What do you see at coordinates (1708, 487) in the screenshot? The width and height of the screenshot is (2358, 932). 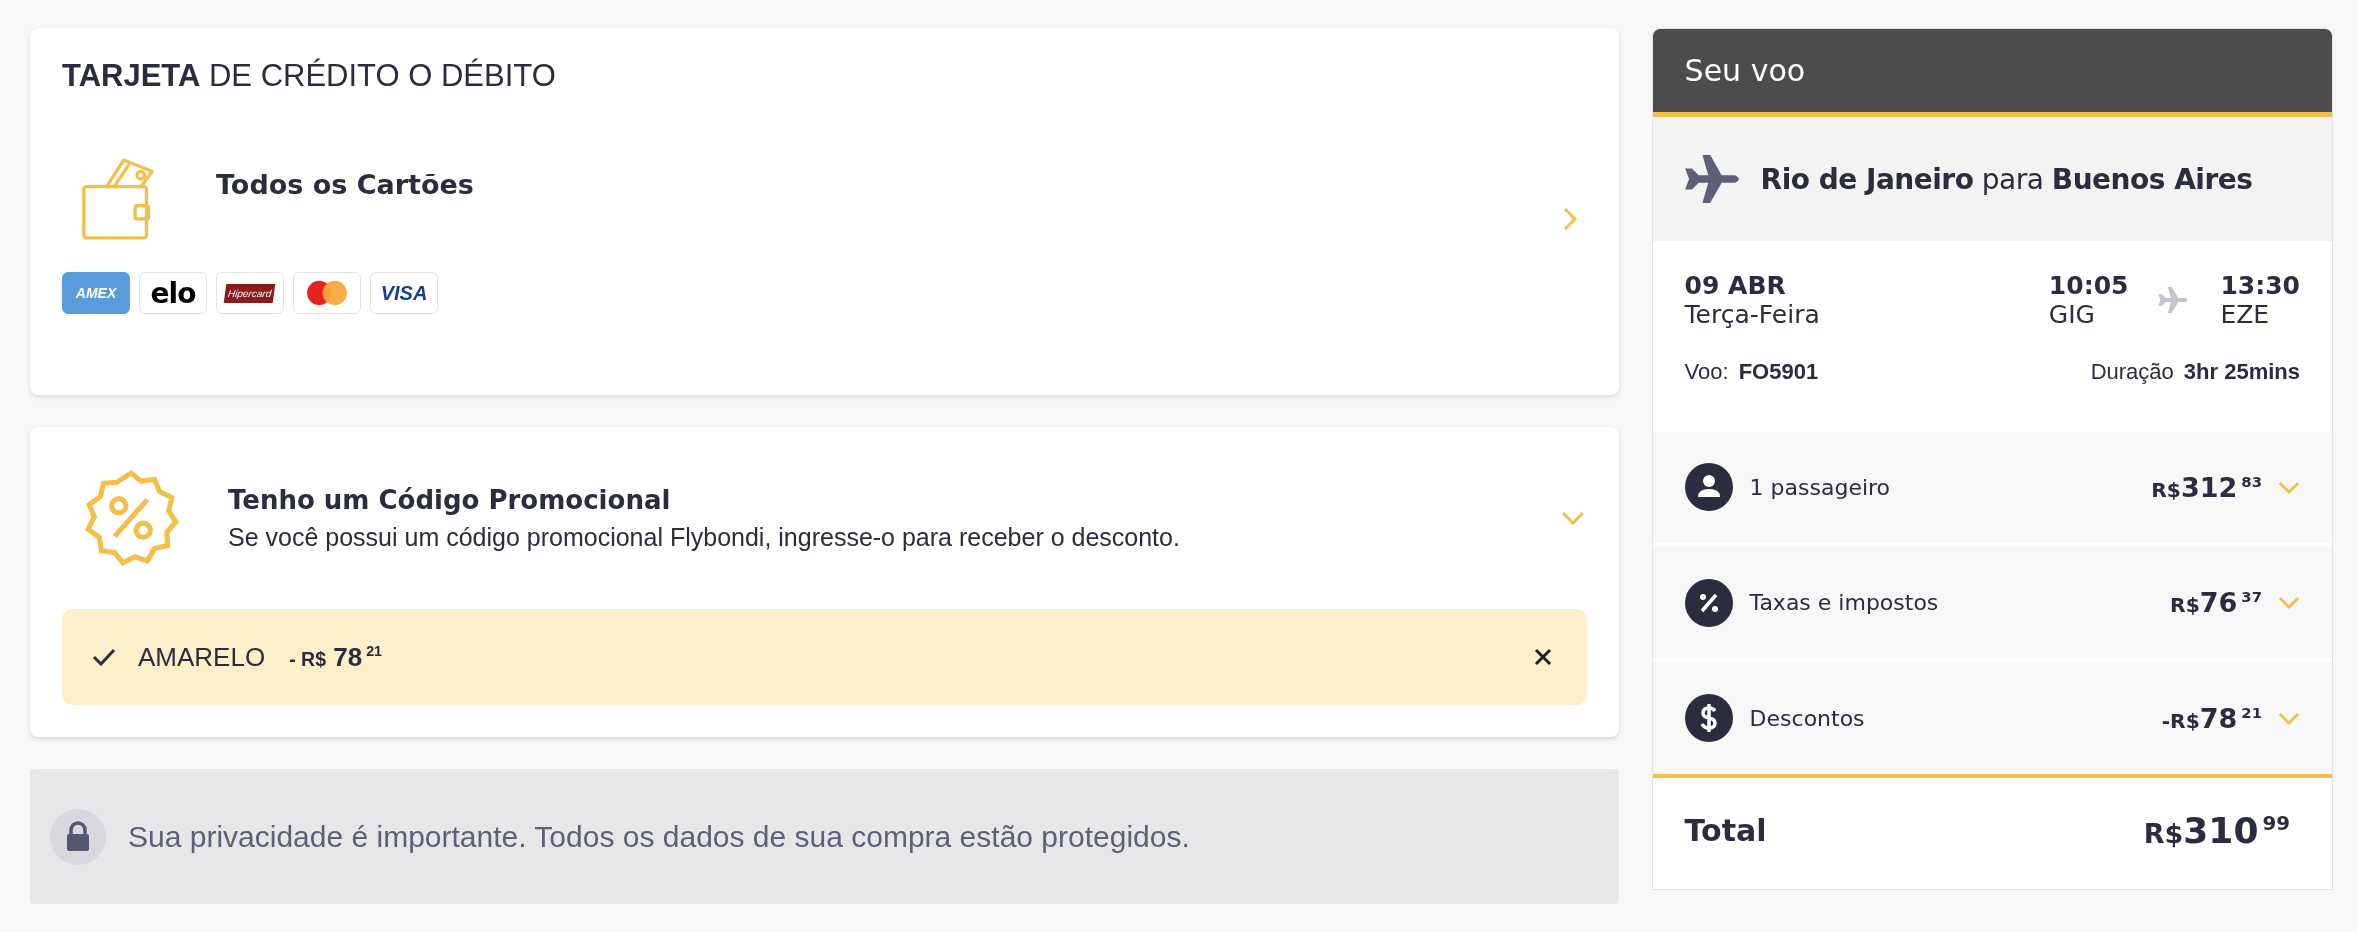 I see `person-icon` at bounding box center [1708, 487].